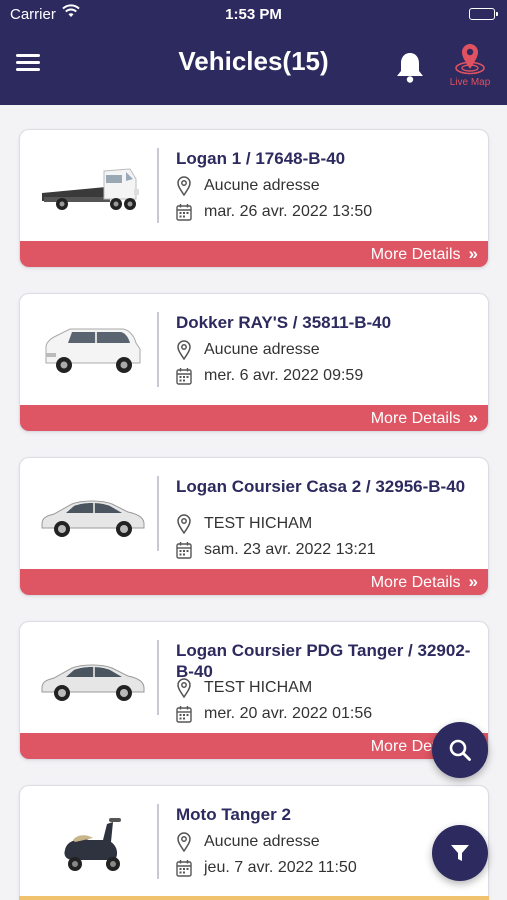  What do you see at coordinates (284, 375) in the screenshot?
I see `vehicle-datetime: mer. 6 avr. 2022 09:59` at bounding box center [284, 375].